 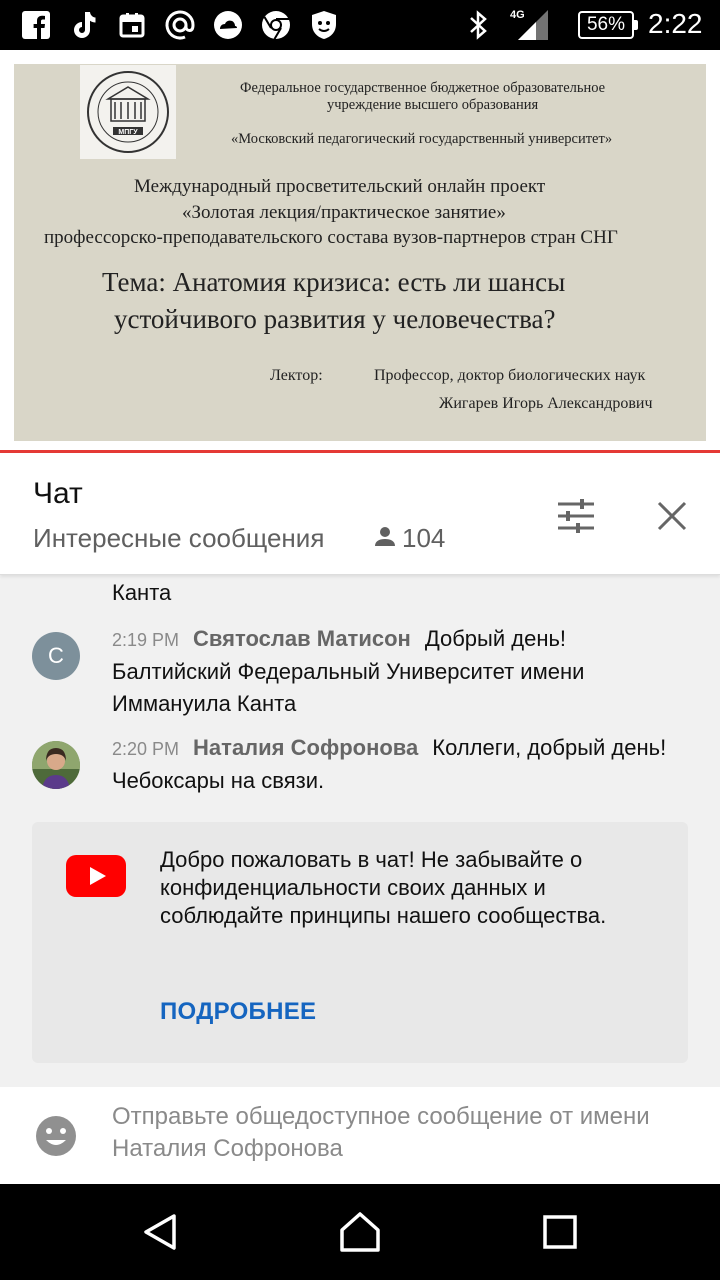 I want to click on tiktok-icon, so click(x=84, y=25).